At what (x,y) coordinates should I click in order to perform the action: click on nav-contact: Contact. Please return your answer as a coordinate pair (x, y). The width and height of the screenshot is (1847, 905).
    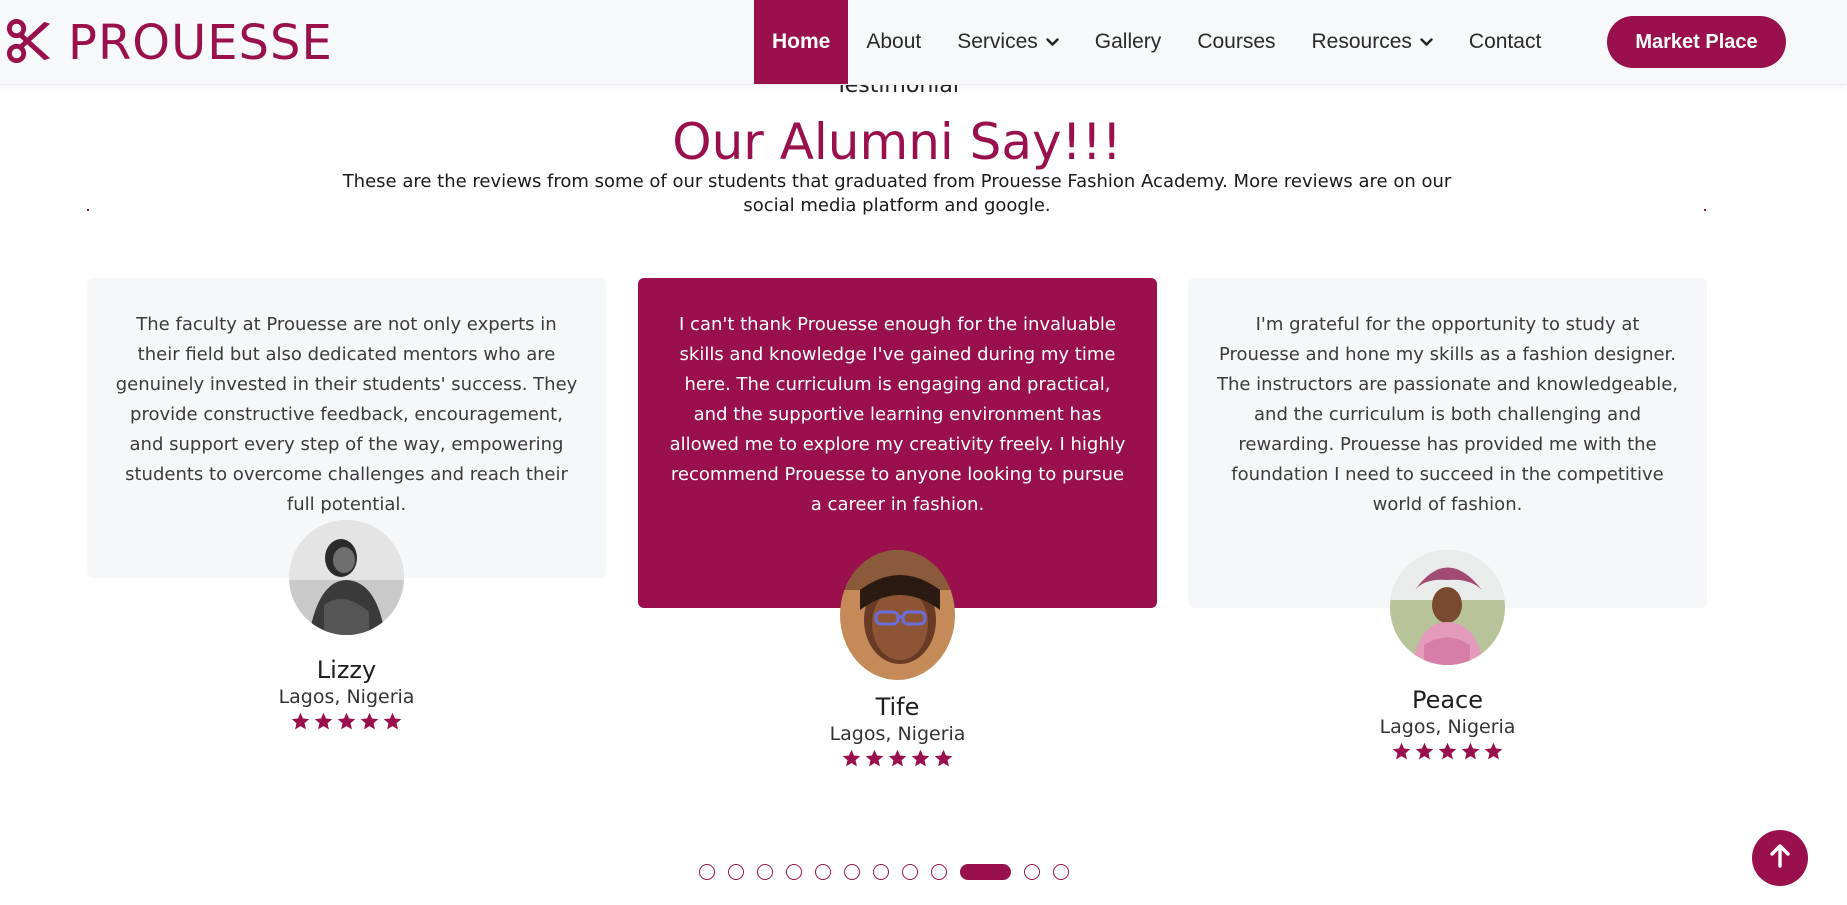
    Looking at the image, I should click on (1505, 42).